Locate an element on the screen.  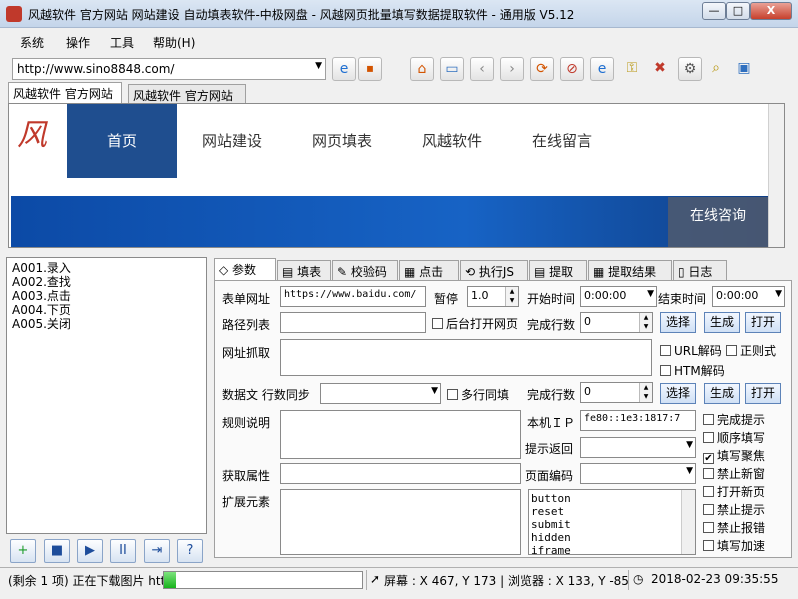
data-sync-select: ▼ is located at coordinates (380, 393).